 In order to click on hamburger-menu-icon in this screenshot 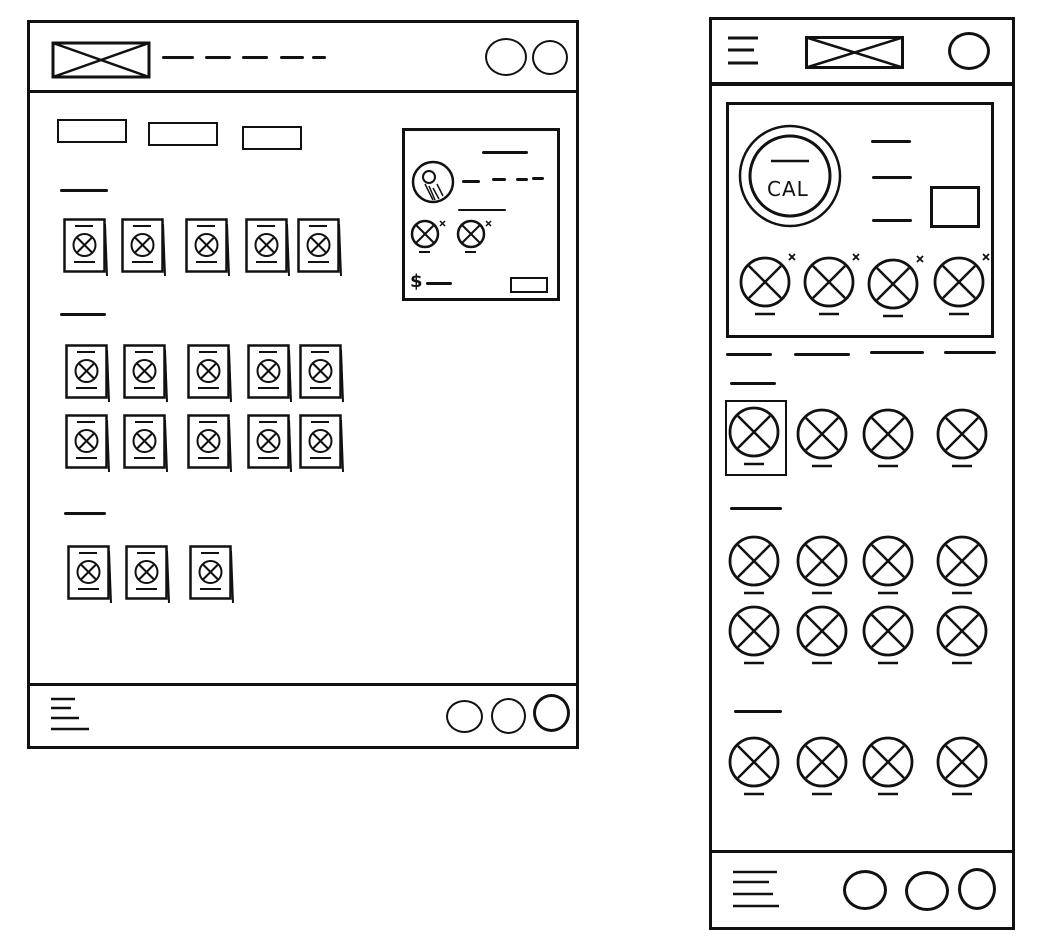, I will do `click(744, 52)`.